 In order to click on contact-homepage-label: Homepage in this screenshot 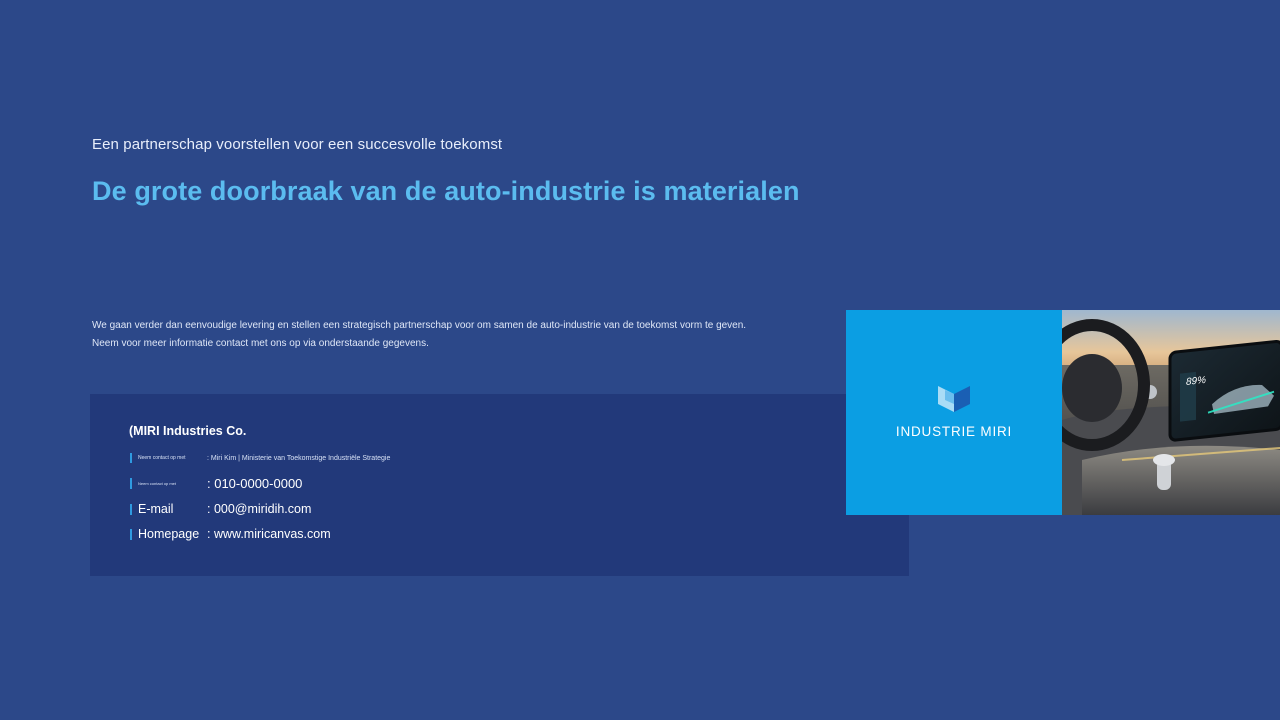, I will do `click(169, 534)`.